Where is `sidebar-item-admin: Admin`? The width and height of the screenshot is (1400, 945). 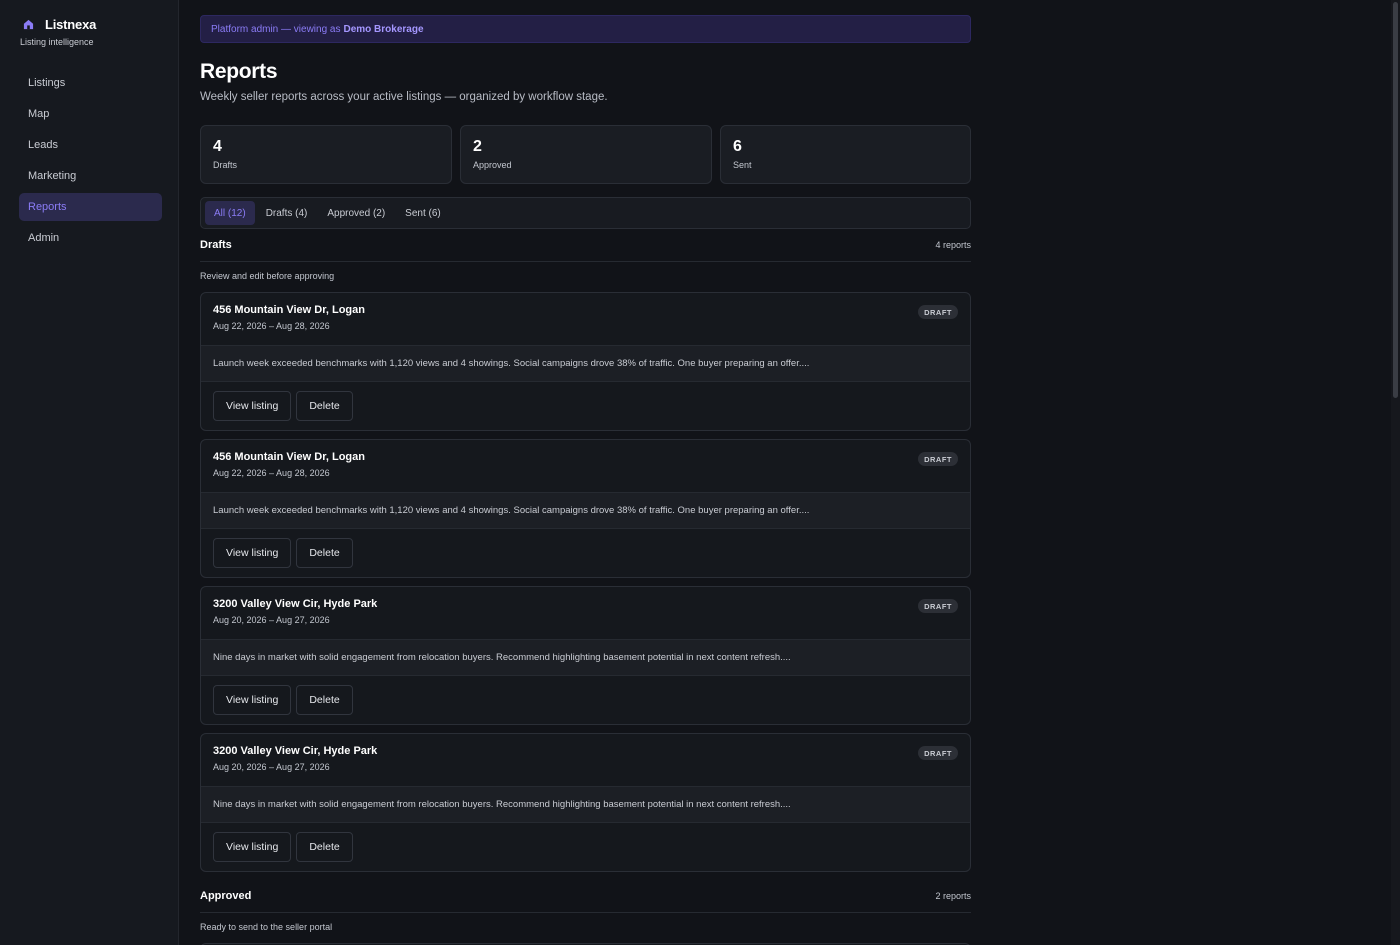
sidebar-item-admin: Admin is located at coordinates (90, 238).